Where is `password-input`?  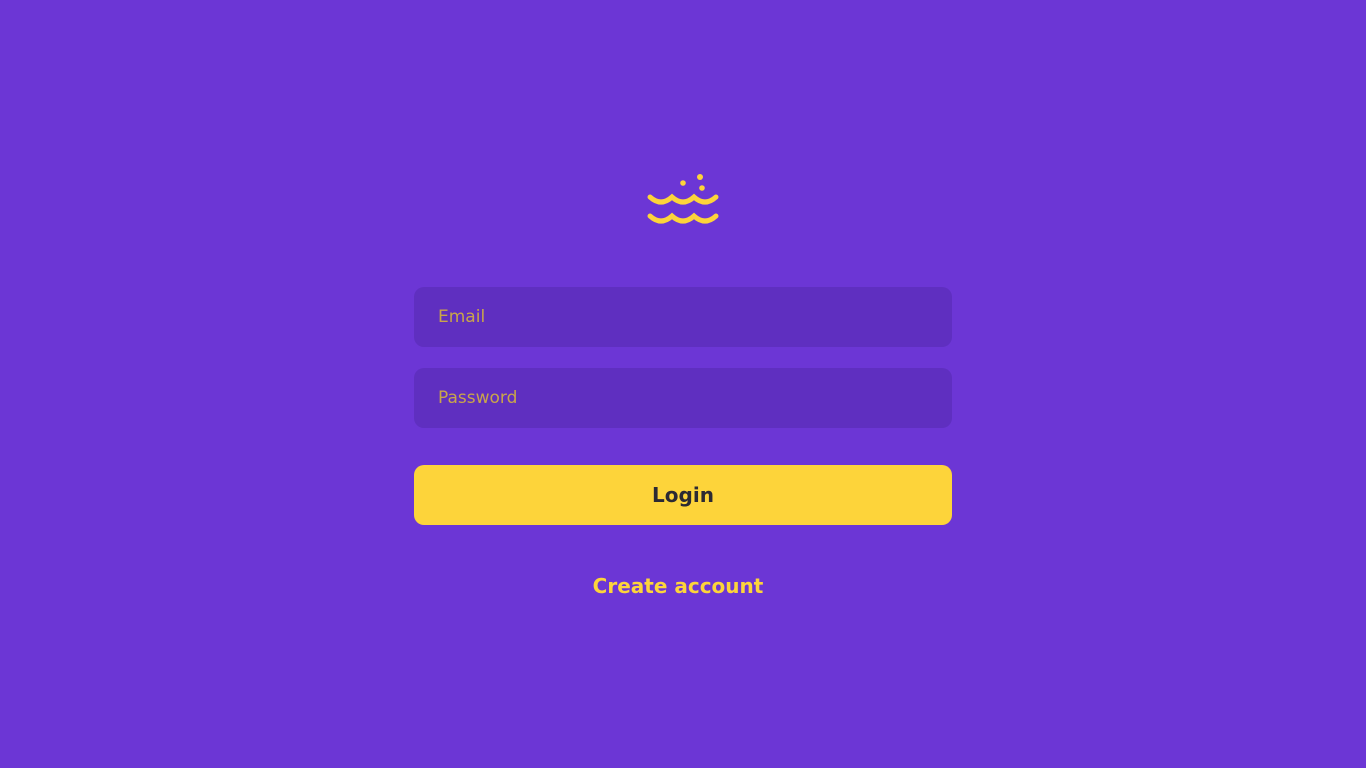
password-input is located at coordinates (683, 398).